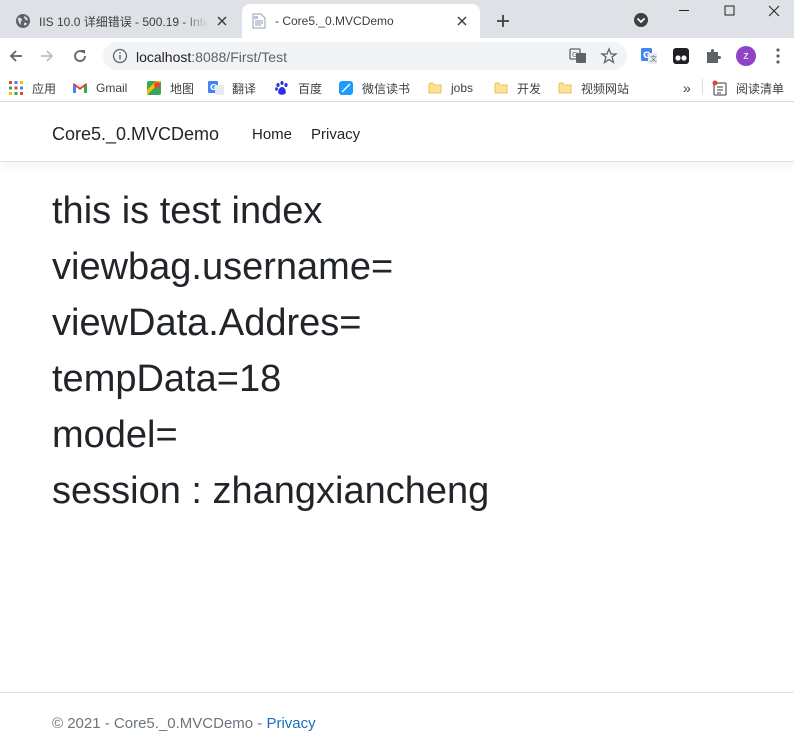 The image size is (794, 743). Describe the element at coordinates (154, 88) in the screenshot. I see `maps-icon` at that location.